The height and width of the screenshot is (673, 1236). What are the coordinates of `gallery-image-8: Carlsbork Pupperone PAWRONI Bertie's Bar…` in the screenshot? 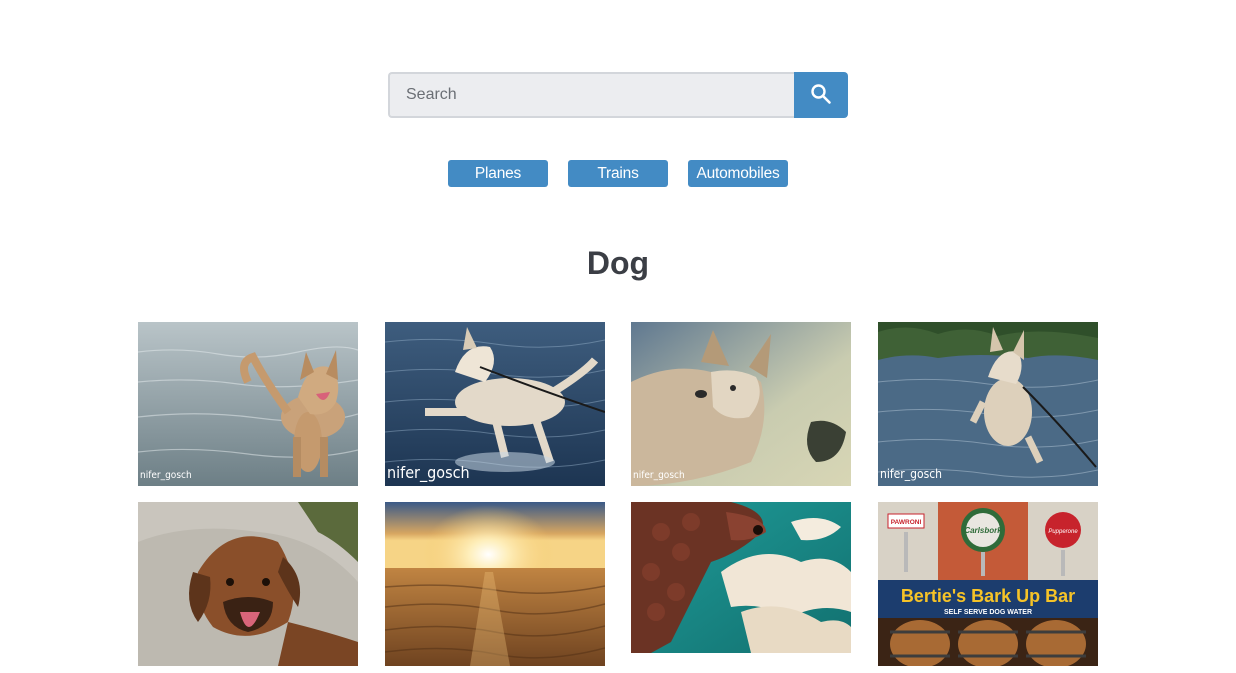 It's located at (988, 584).